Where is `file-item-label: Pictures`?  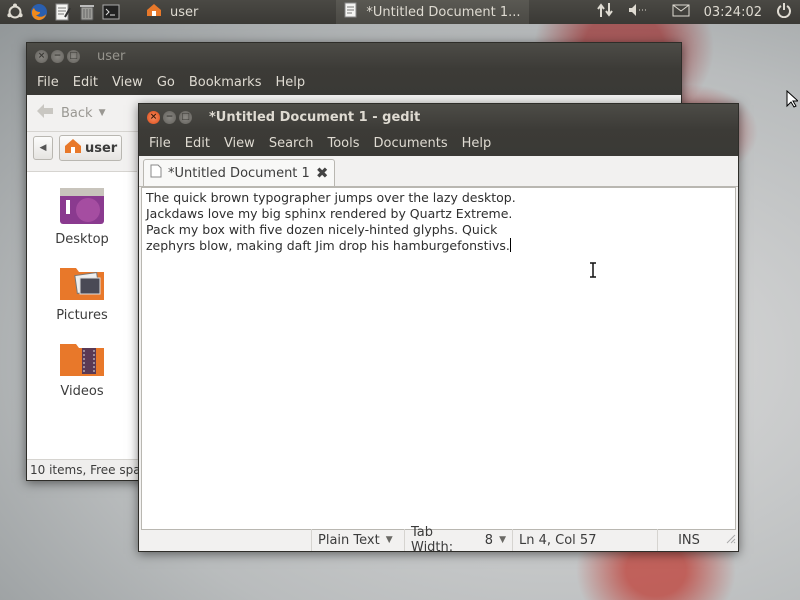 file-item-label: Pictures is located at coordinates (82, 315).